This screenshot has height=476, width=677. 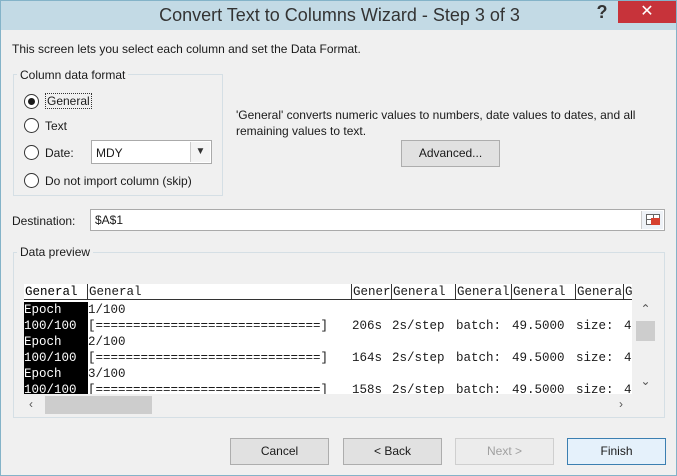 I want to click on scroll-up-icon: ⌃, so click(x=645, y=309).